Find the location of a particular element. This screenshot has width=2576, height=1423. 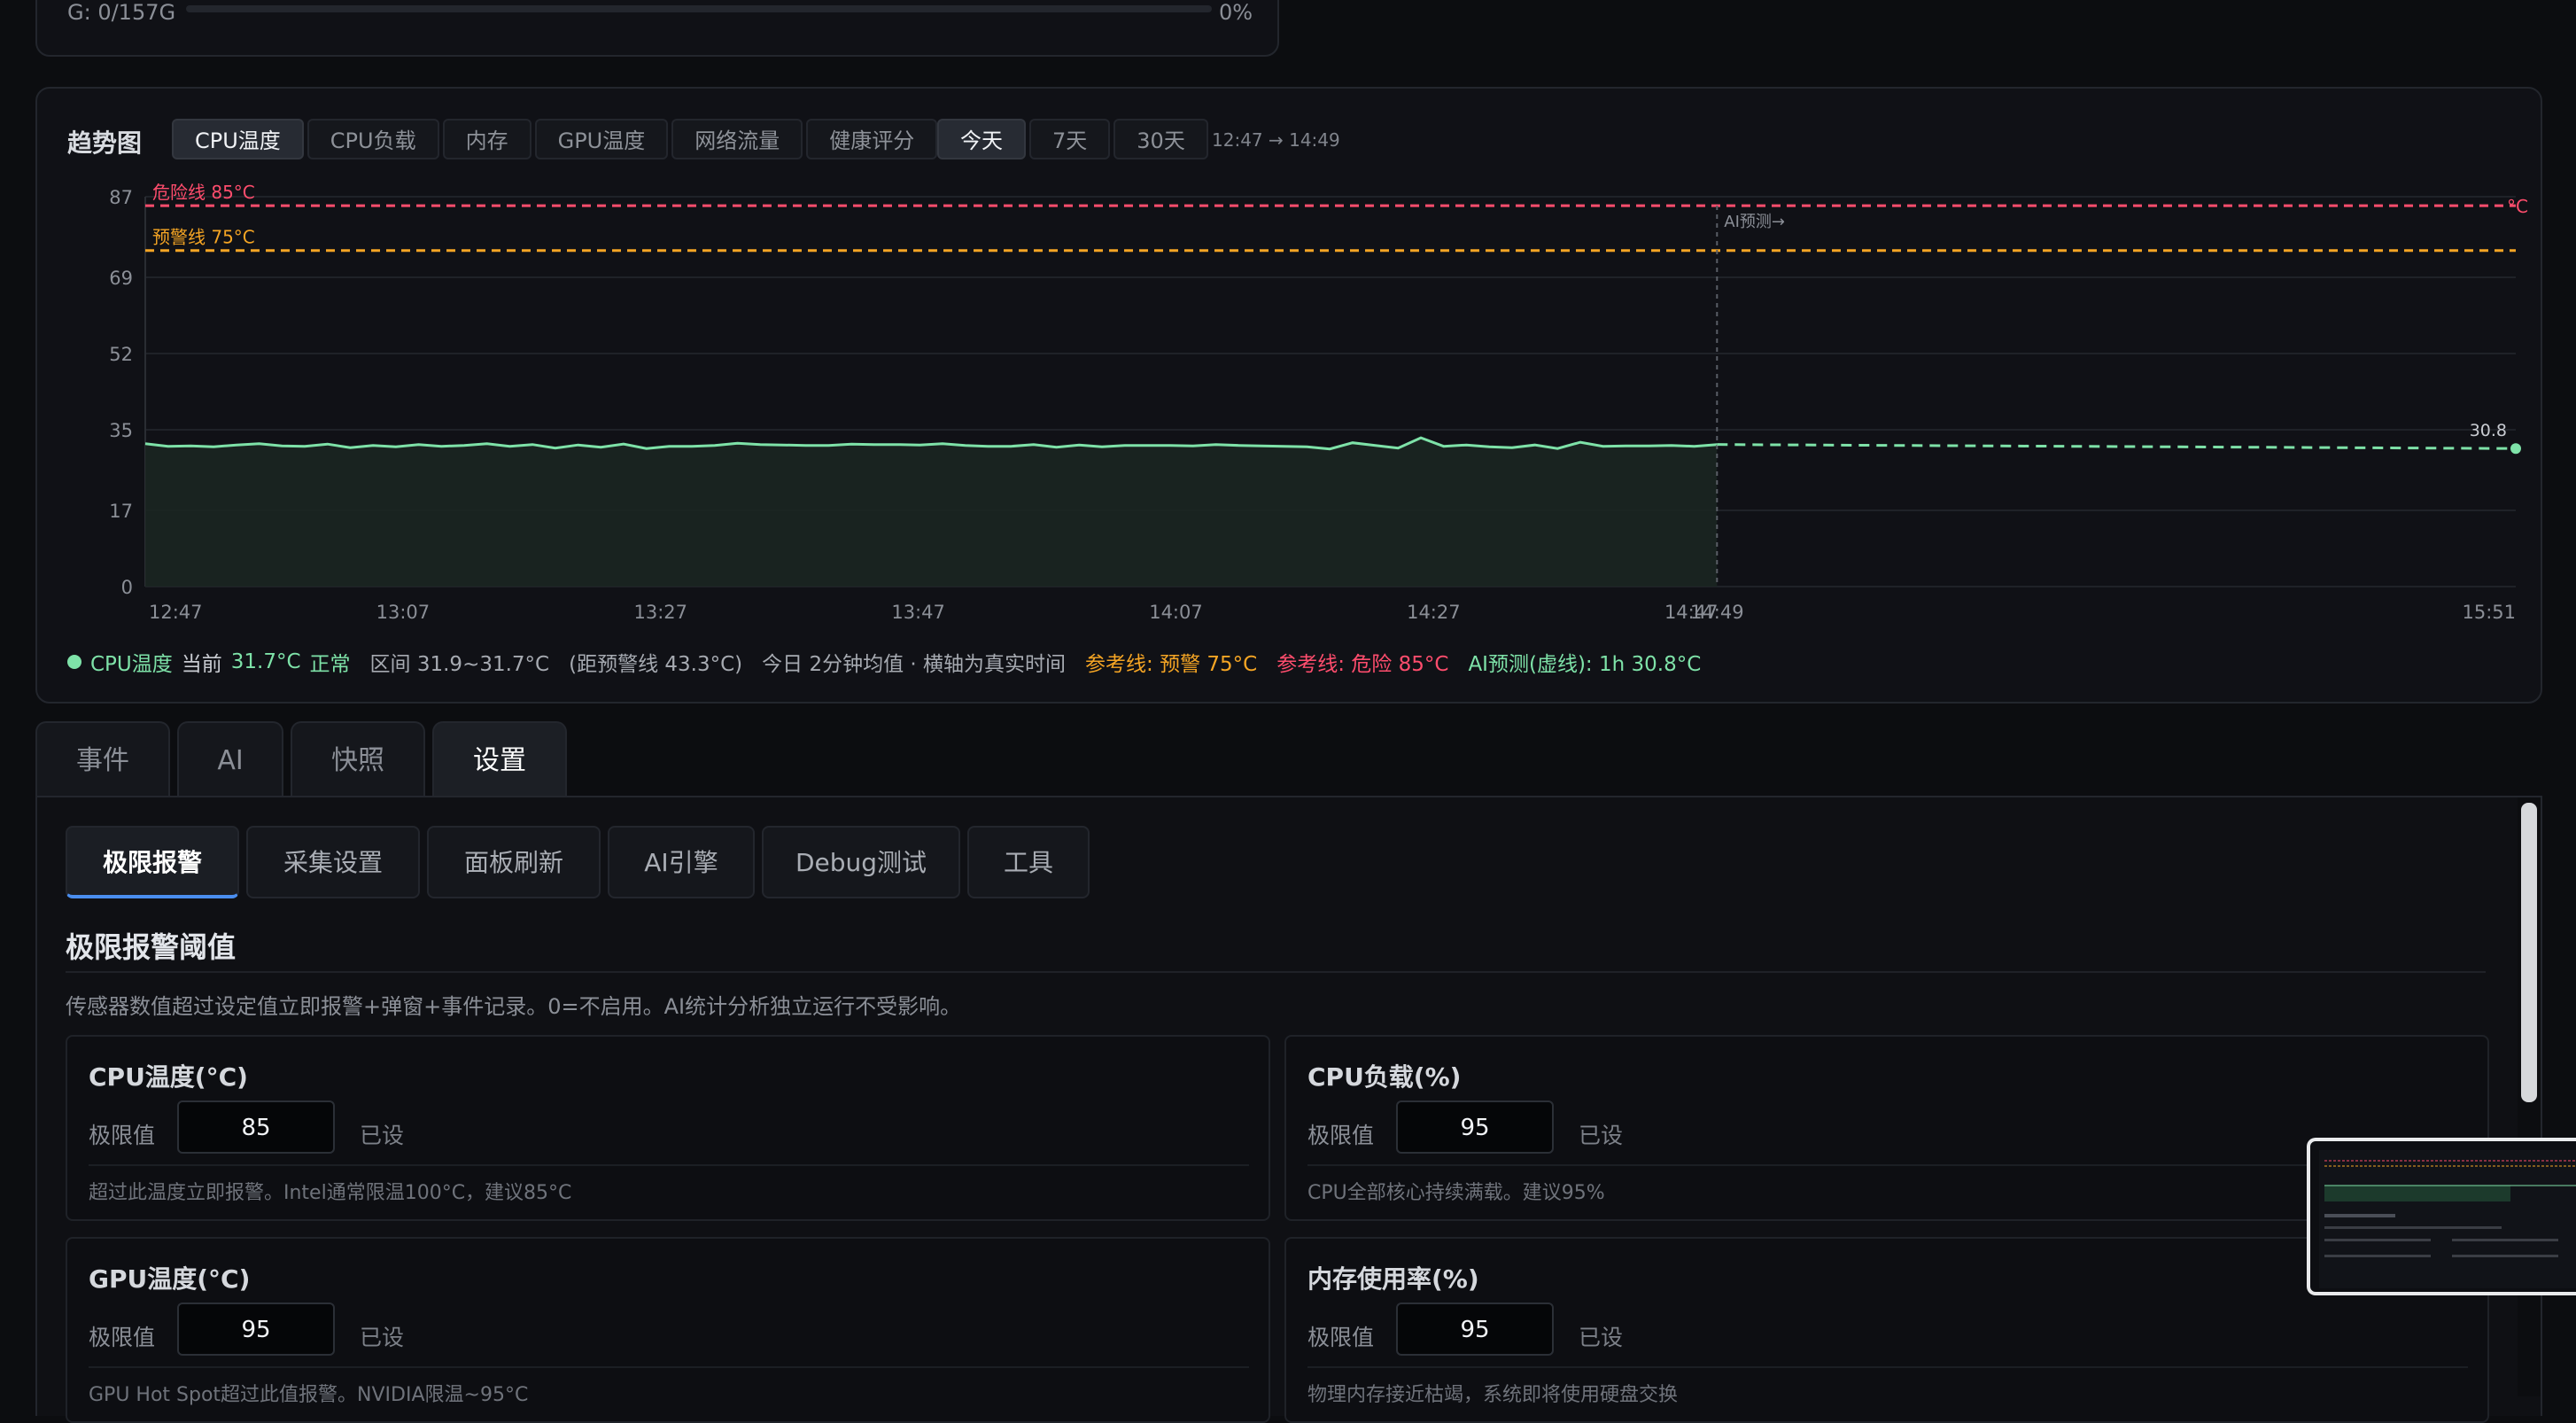

danger-line-unit: °C is located at coordinates (2517, 206).